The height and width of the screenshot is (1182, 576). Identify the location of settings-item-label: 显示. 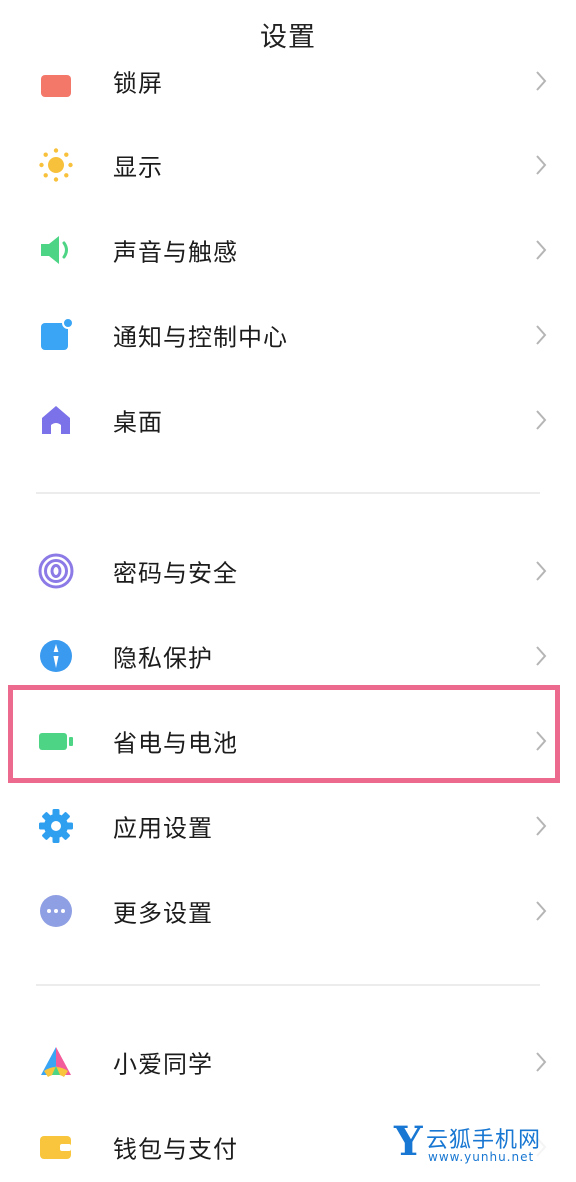
(138, 167).